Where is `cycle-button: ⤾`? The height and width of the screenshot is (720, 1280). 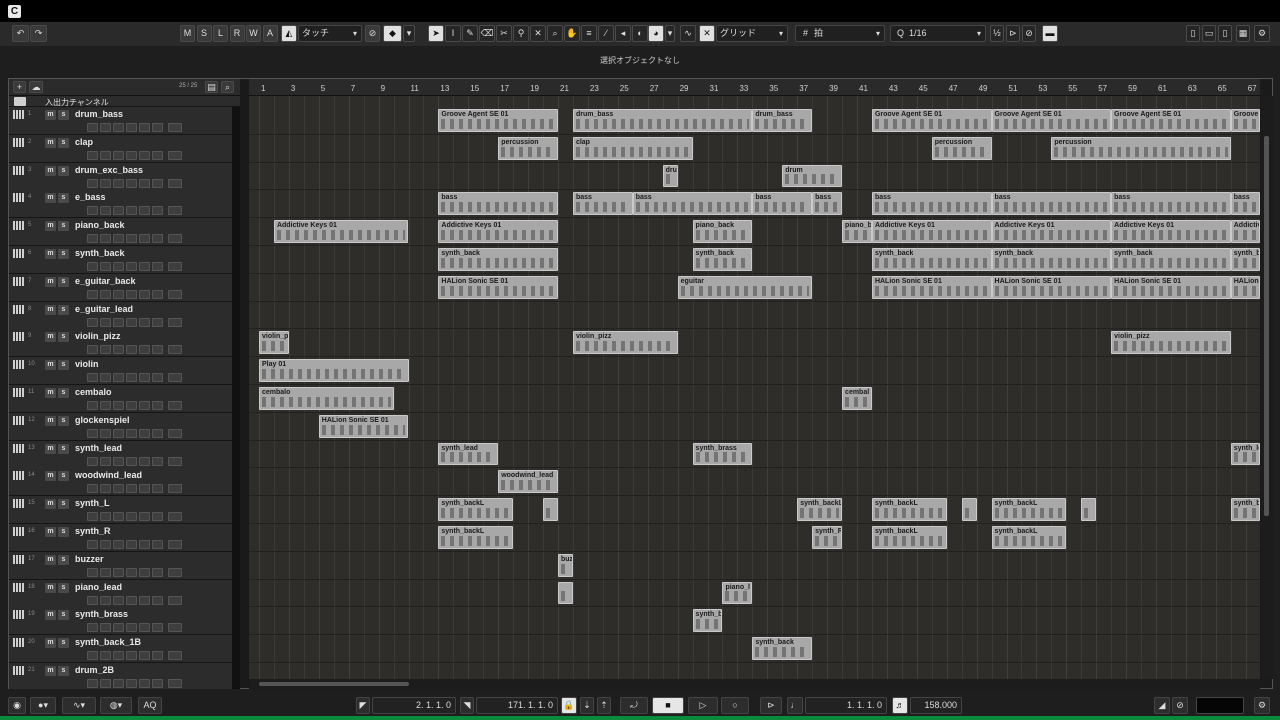
cycle-button: ⤾ is located at coordinates (634, 705).